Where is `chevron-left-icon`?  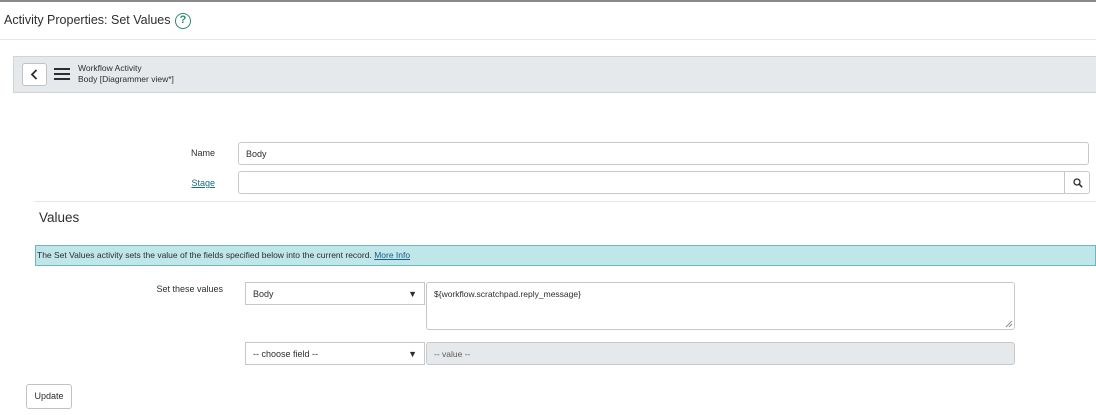
chevron-left-icon is located at coordinates (34, 74).